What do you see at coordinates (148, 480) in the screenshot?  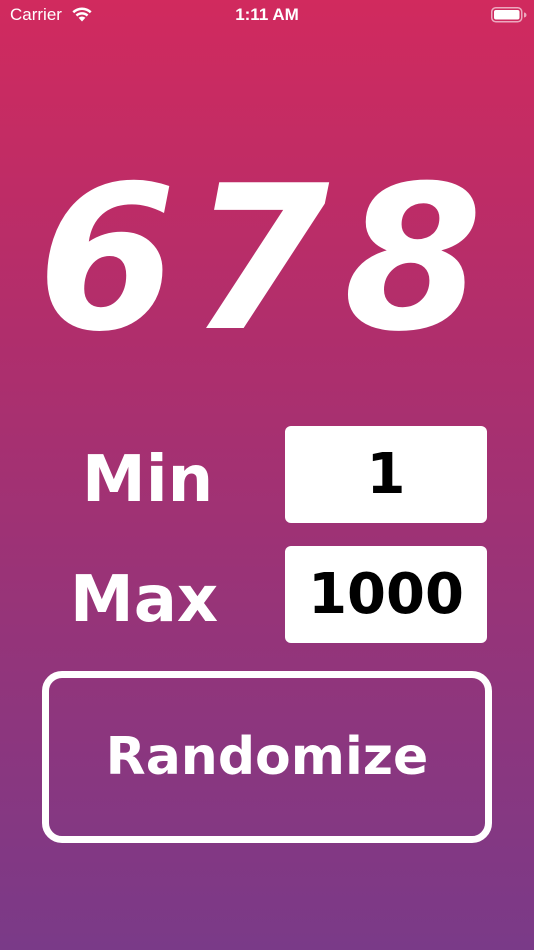 I see `min-label: Min` at bounding box center [148, 480].